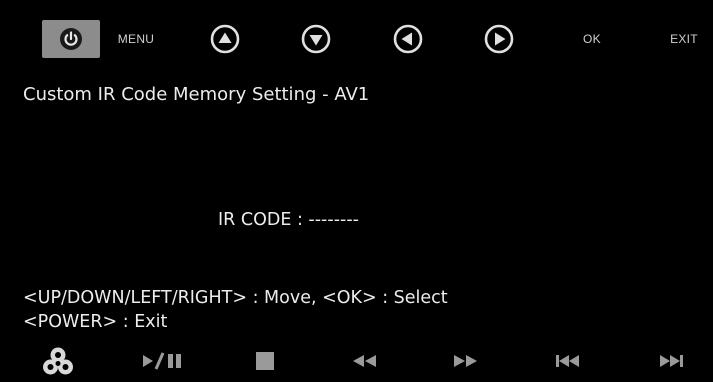 This screenshot has width=713, height=382. I want to click on next-track-icon, so click(671, 361).